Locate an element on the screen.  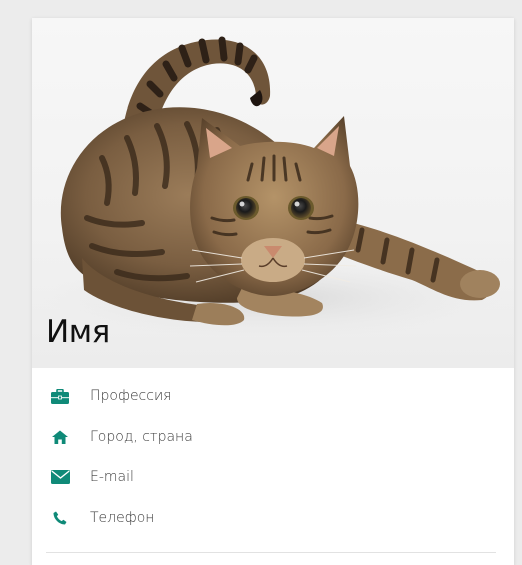
info-item-location: Город, страна is located at coordinates (273, 437).